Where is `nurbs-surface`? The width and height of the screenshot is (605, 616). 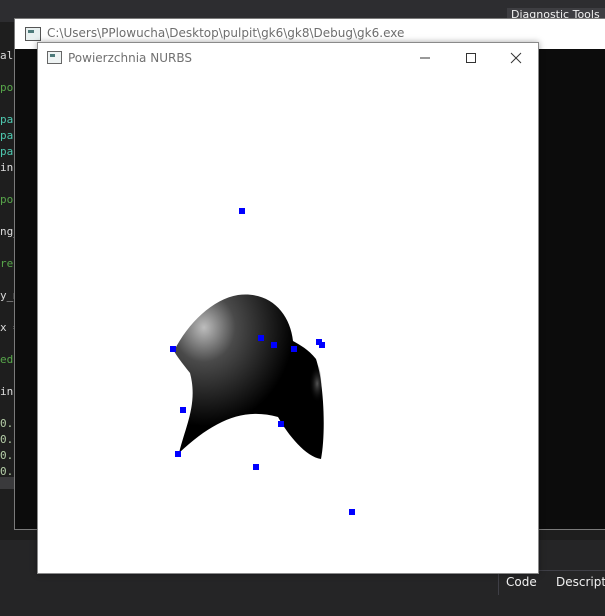
nurbs-surface is located at coordinates (249, 376).